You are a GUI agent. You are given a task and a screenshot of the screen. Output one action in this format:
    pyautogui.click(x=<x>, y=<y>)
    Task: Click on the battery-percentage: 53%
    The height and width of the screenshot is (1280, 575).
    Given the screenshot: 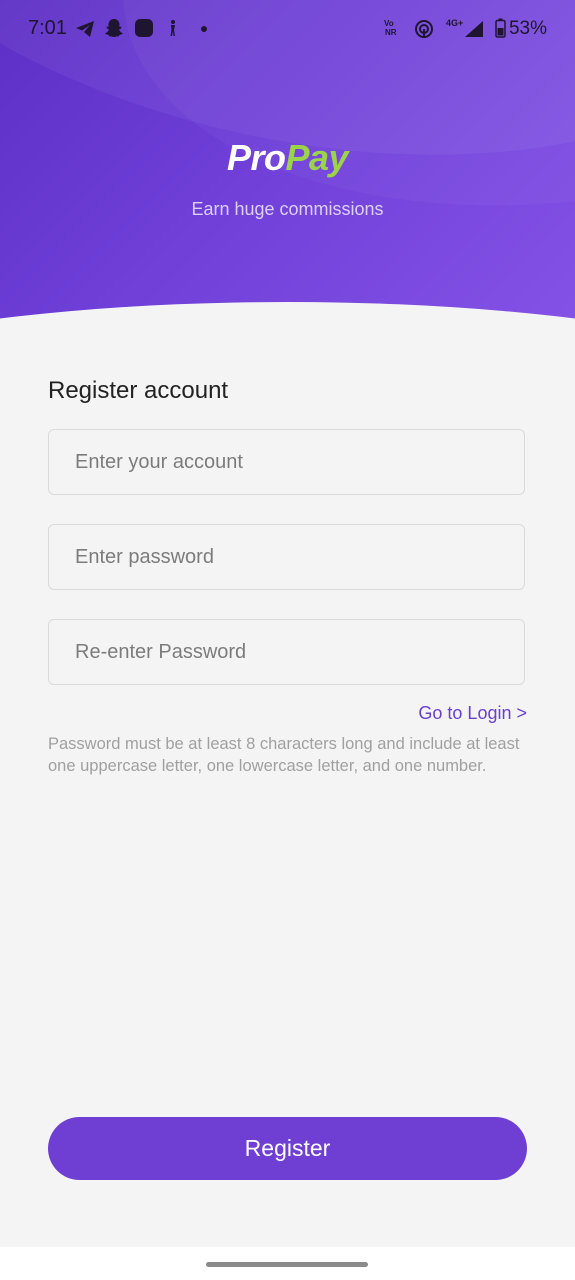 What is the action you would take?
    pyautogui.click(x=527, y=28)
    